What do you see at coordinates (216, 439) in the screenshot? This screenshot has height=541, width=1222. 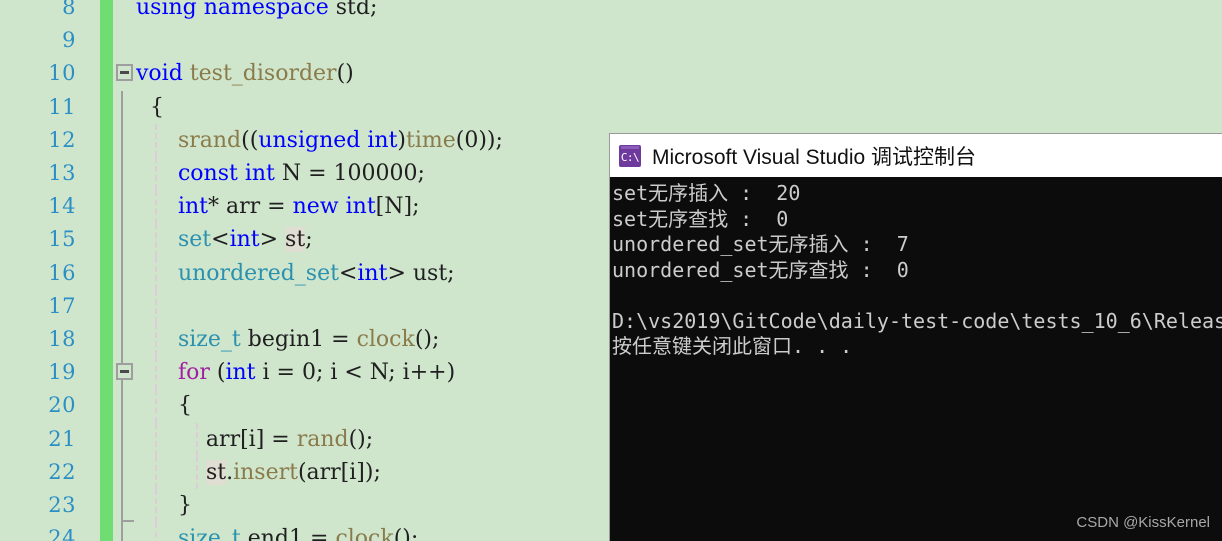 I see `code-token: arr[i] =` at bounding box center [216, 439].